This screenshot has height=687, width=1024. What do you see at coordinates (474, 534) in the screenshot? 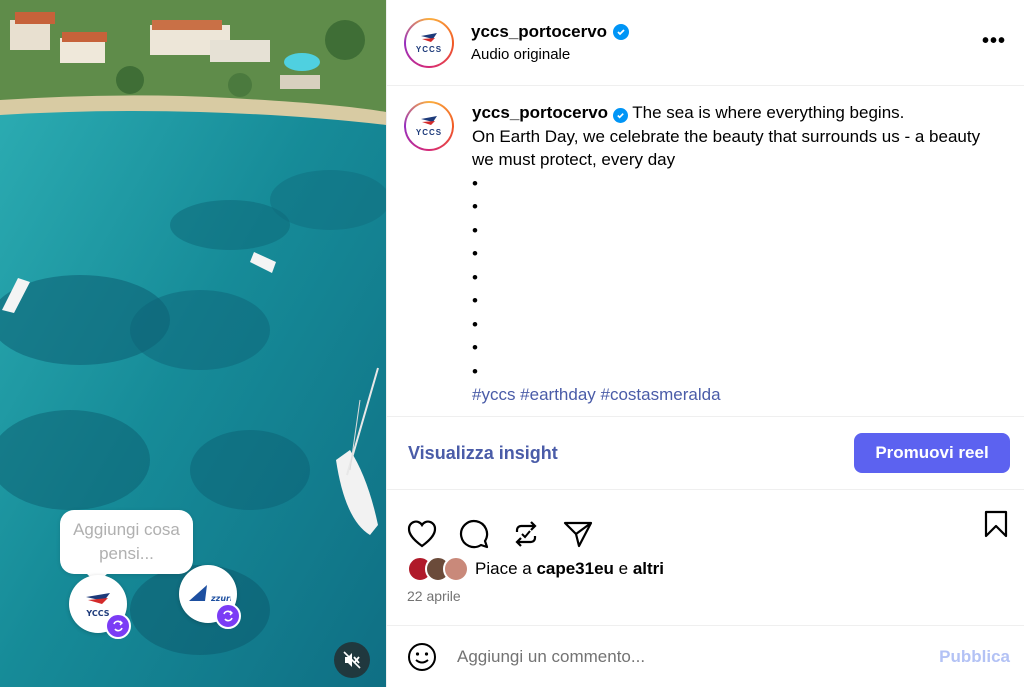
I see `comment-icon` at bounding box center [474, 534].